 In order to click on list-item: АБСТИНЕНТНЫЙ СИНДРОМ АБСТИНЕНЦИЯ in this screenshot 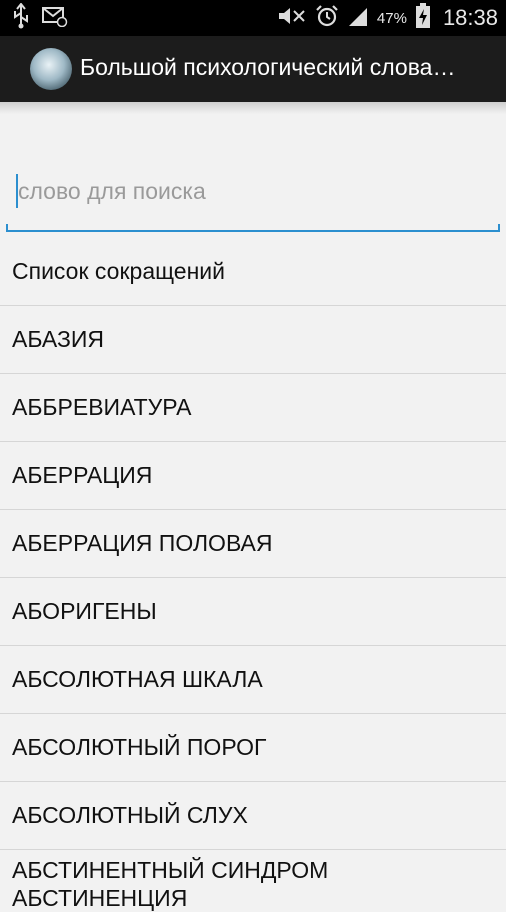, I will do `click(253, 881)`.